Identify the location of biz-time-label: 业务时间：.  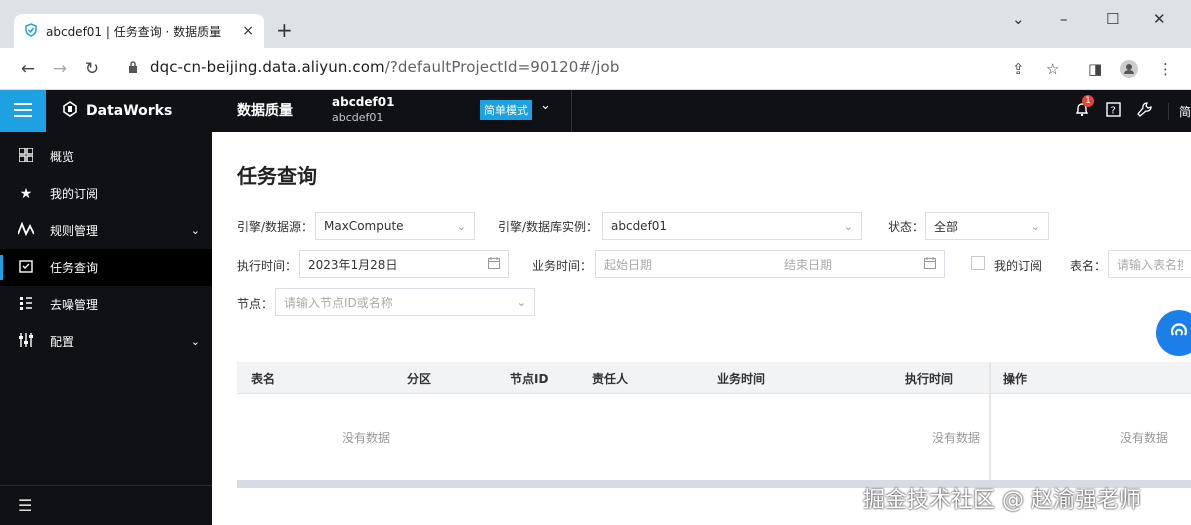
(562, 266).